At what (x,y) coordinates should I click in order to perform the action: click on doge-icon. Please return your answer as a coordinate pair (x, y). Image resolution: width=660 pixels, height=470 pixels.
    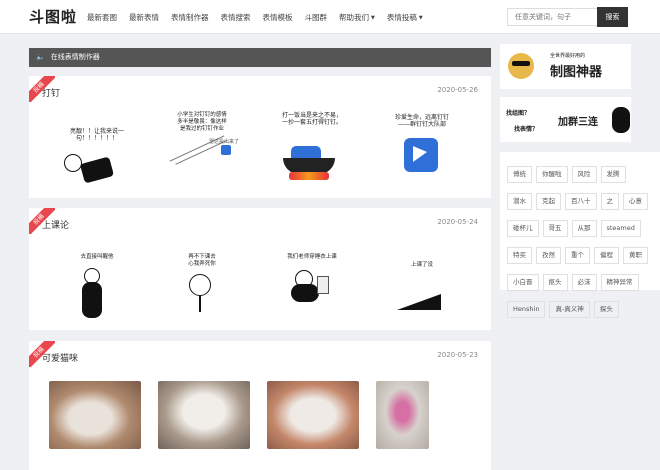
    Looking at the image, I should click on (521, 66).